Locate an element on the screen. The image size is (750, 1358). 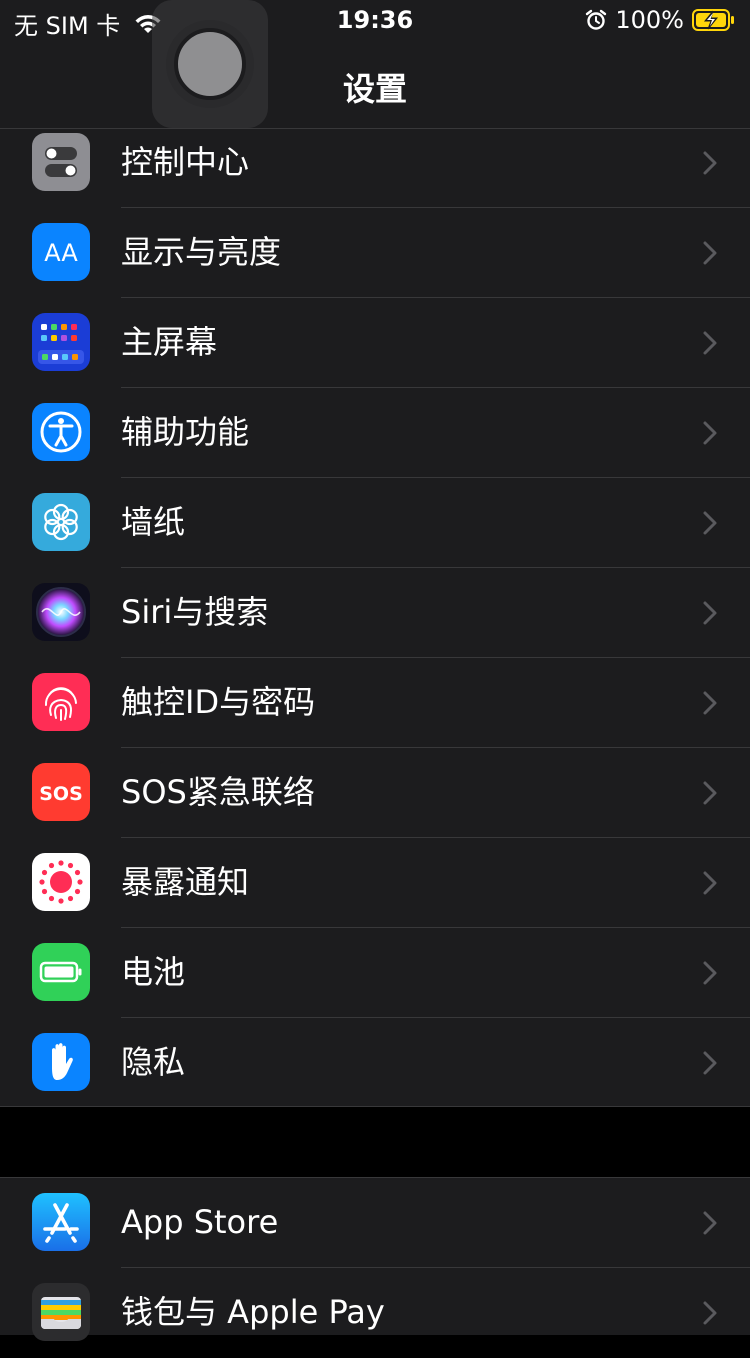
siri-icon is located at coordinates (61, 612).